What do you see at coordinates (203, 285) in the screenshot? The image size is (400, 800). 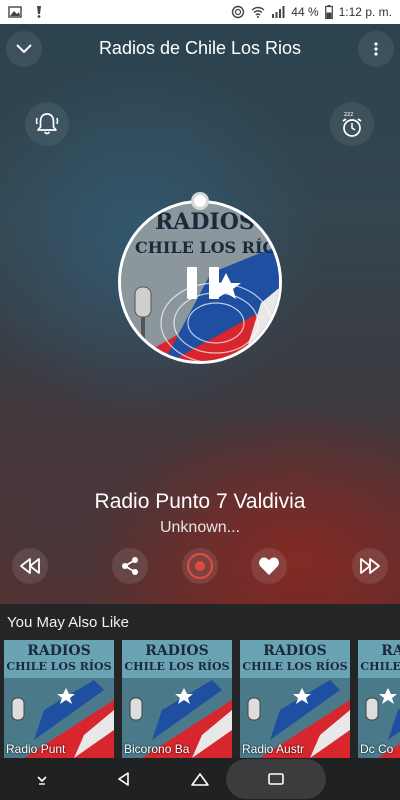 I see `pause-button` at bounding box center [203, 285].